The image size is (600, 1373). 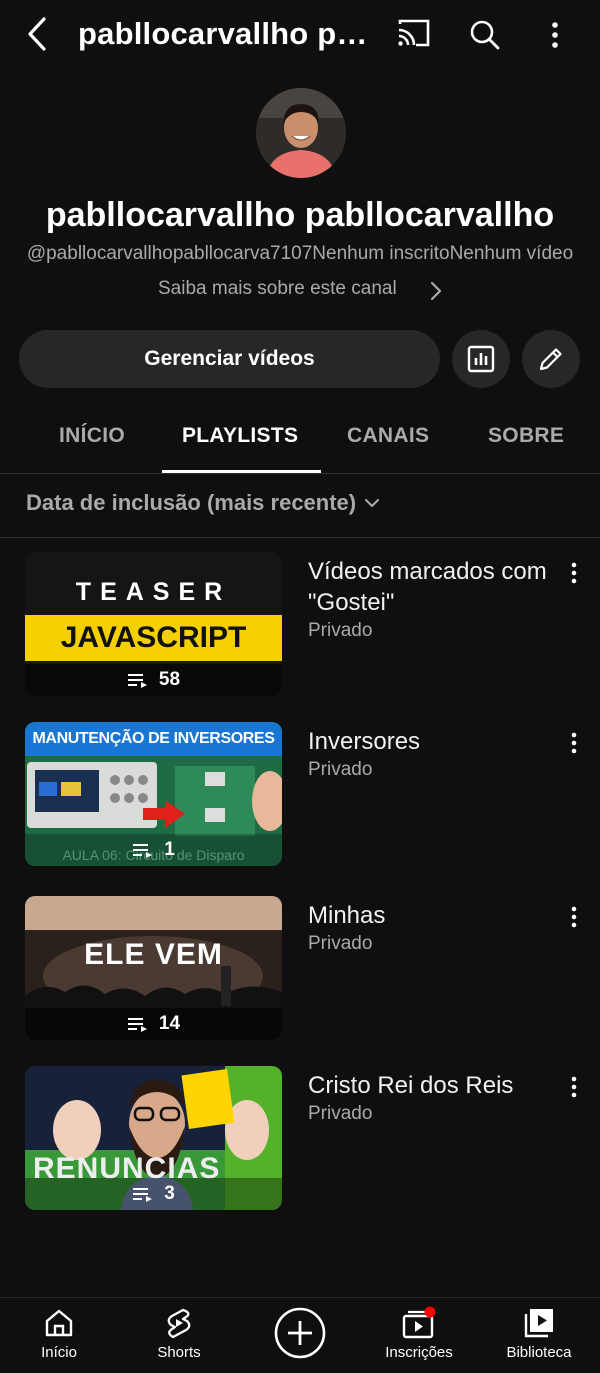 I want to click on tab-canais: CANAIS, so click(x=388, y=436).